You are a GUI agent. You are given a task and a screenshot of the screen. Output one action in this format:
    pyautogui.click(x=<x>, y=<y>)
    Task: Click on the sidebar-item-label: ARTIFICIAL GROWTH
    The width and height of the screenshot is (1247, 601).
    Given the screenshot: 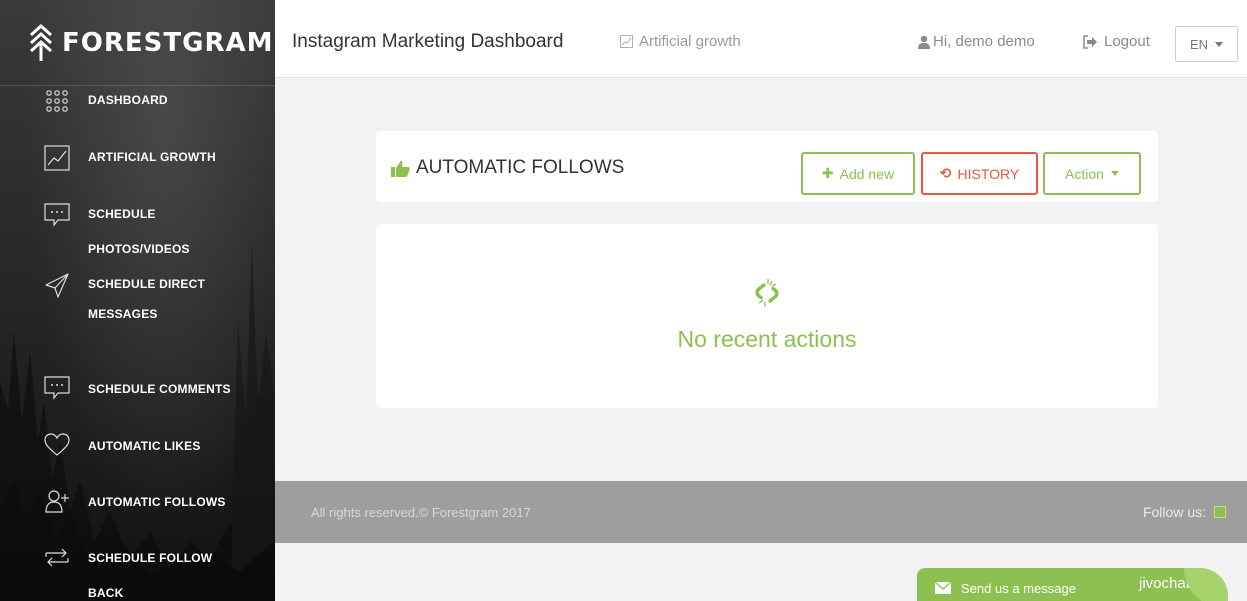 What is the action you would take?
    pyautogui.click(x=152, y=157)
    